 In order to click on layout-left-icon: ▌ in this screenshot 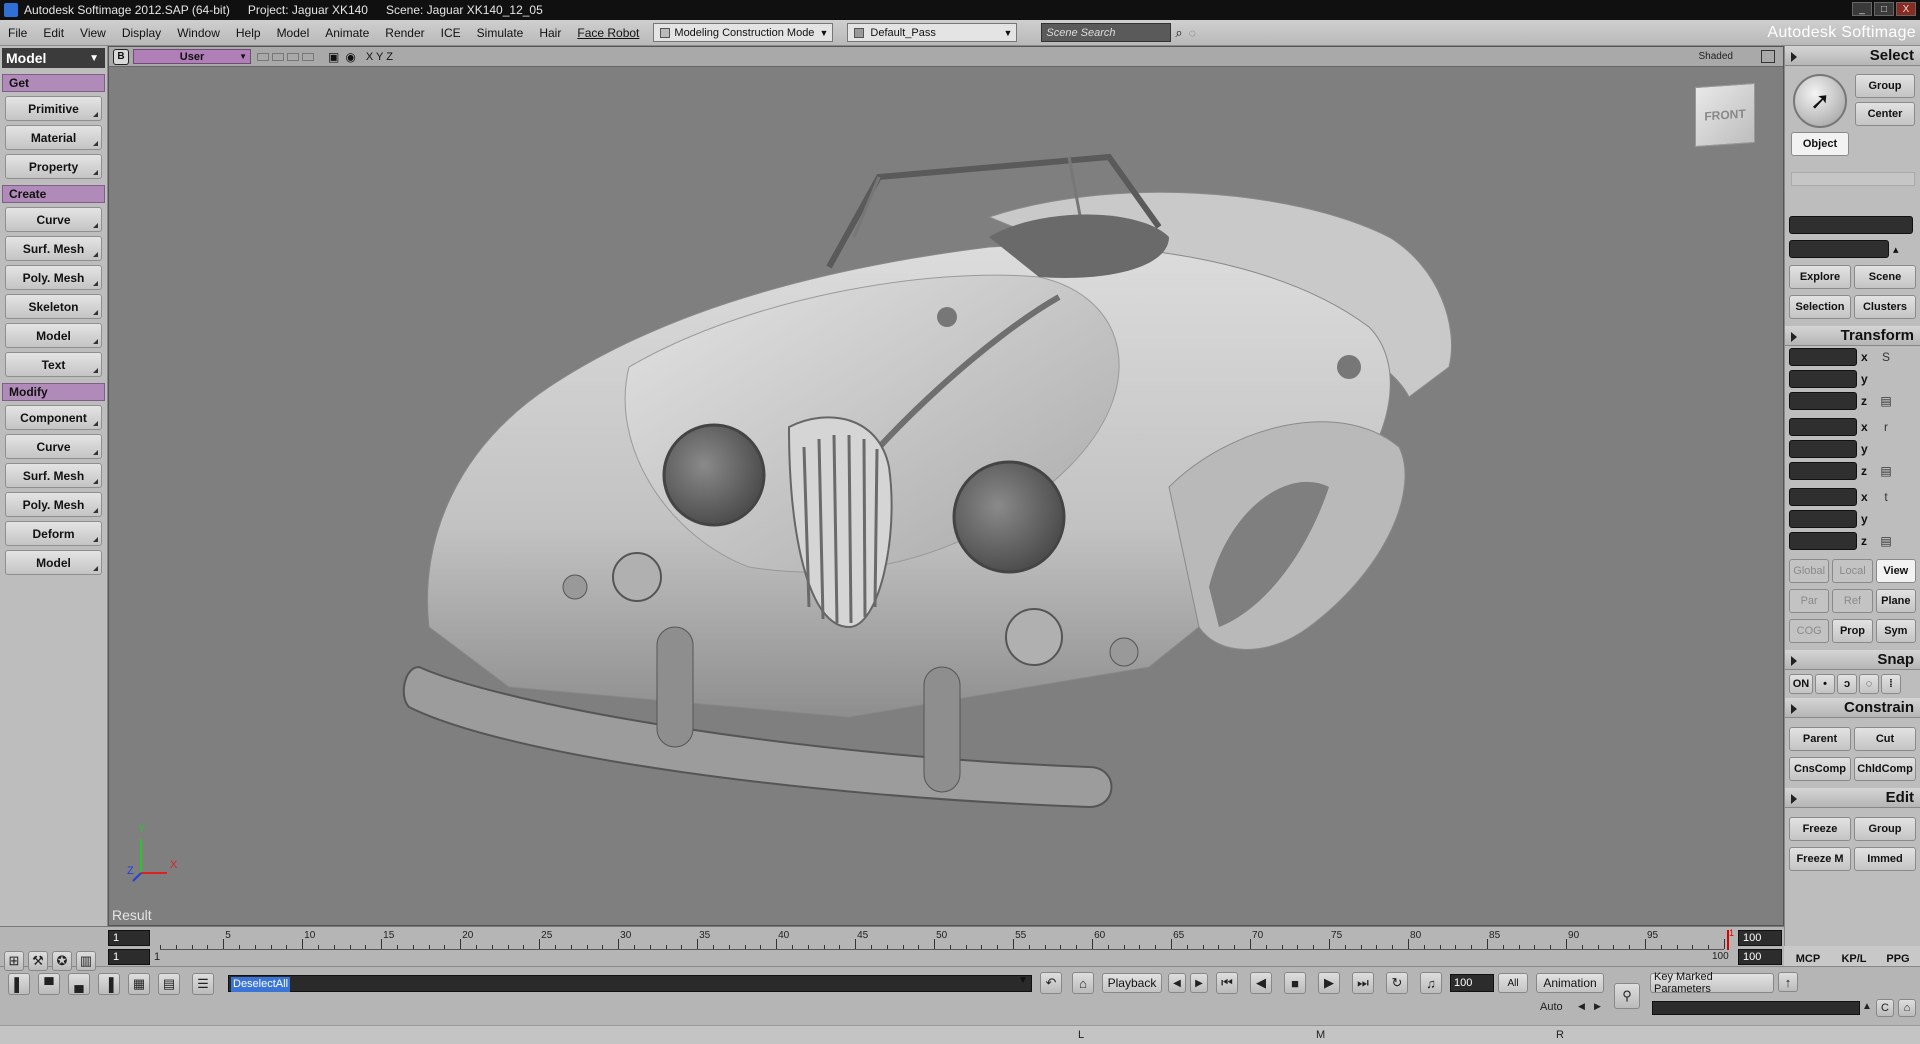, I will do `click(19, 984)`.